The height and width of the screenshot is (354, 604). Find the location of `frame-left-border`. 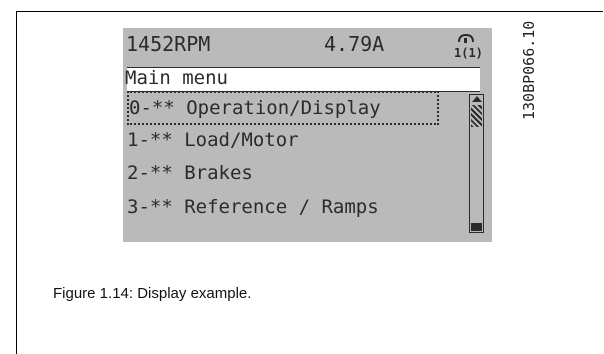

frame-left-border is located at coordinates (16, 182).